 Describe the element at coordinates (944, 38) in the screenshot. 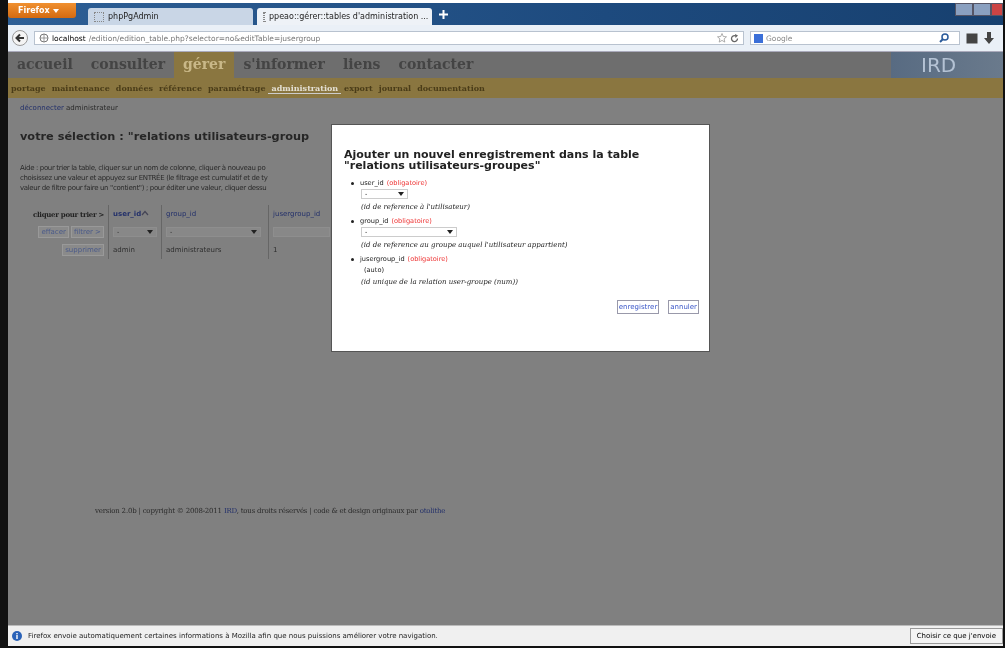

I see `search-icon` at that location.